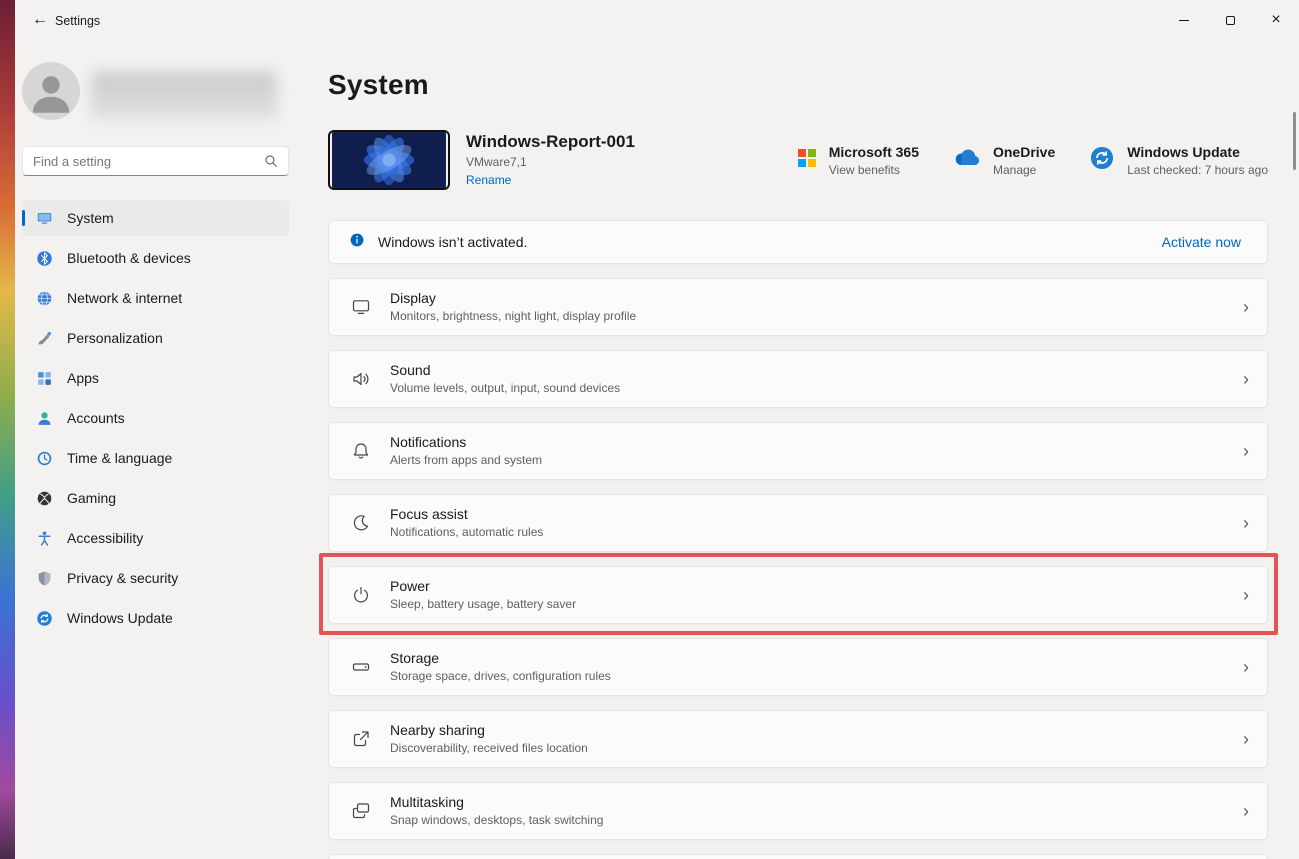 This screenshot has width=1299, height=859. I want to click on sidebar-item-label: Bluetooth & devices, so click(129, 258).